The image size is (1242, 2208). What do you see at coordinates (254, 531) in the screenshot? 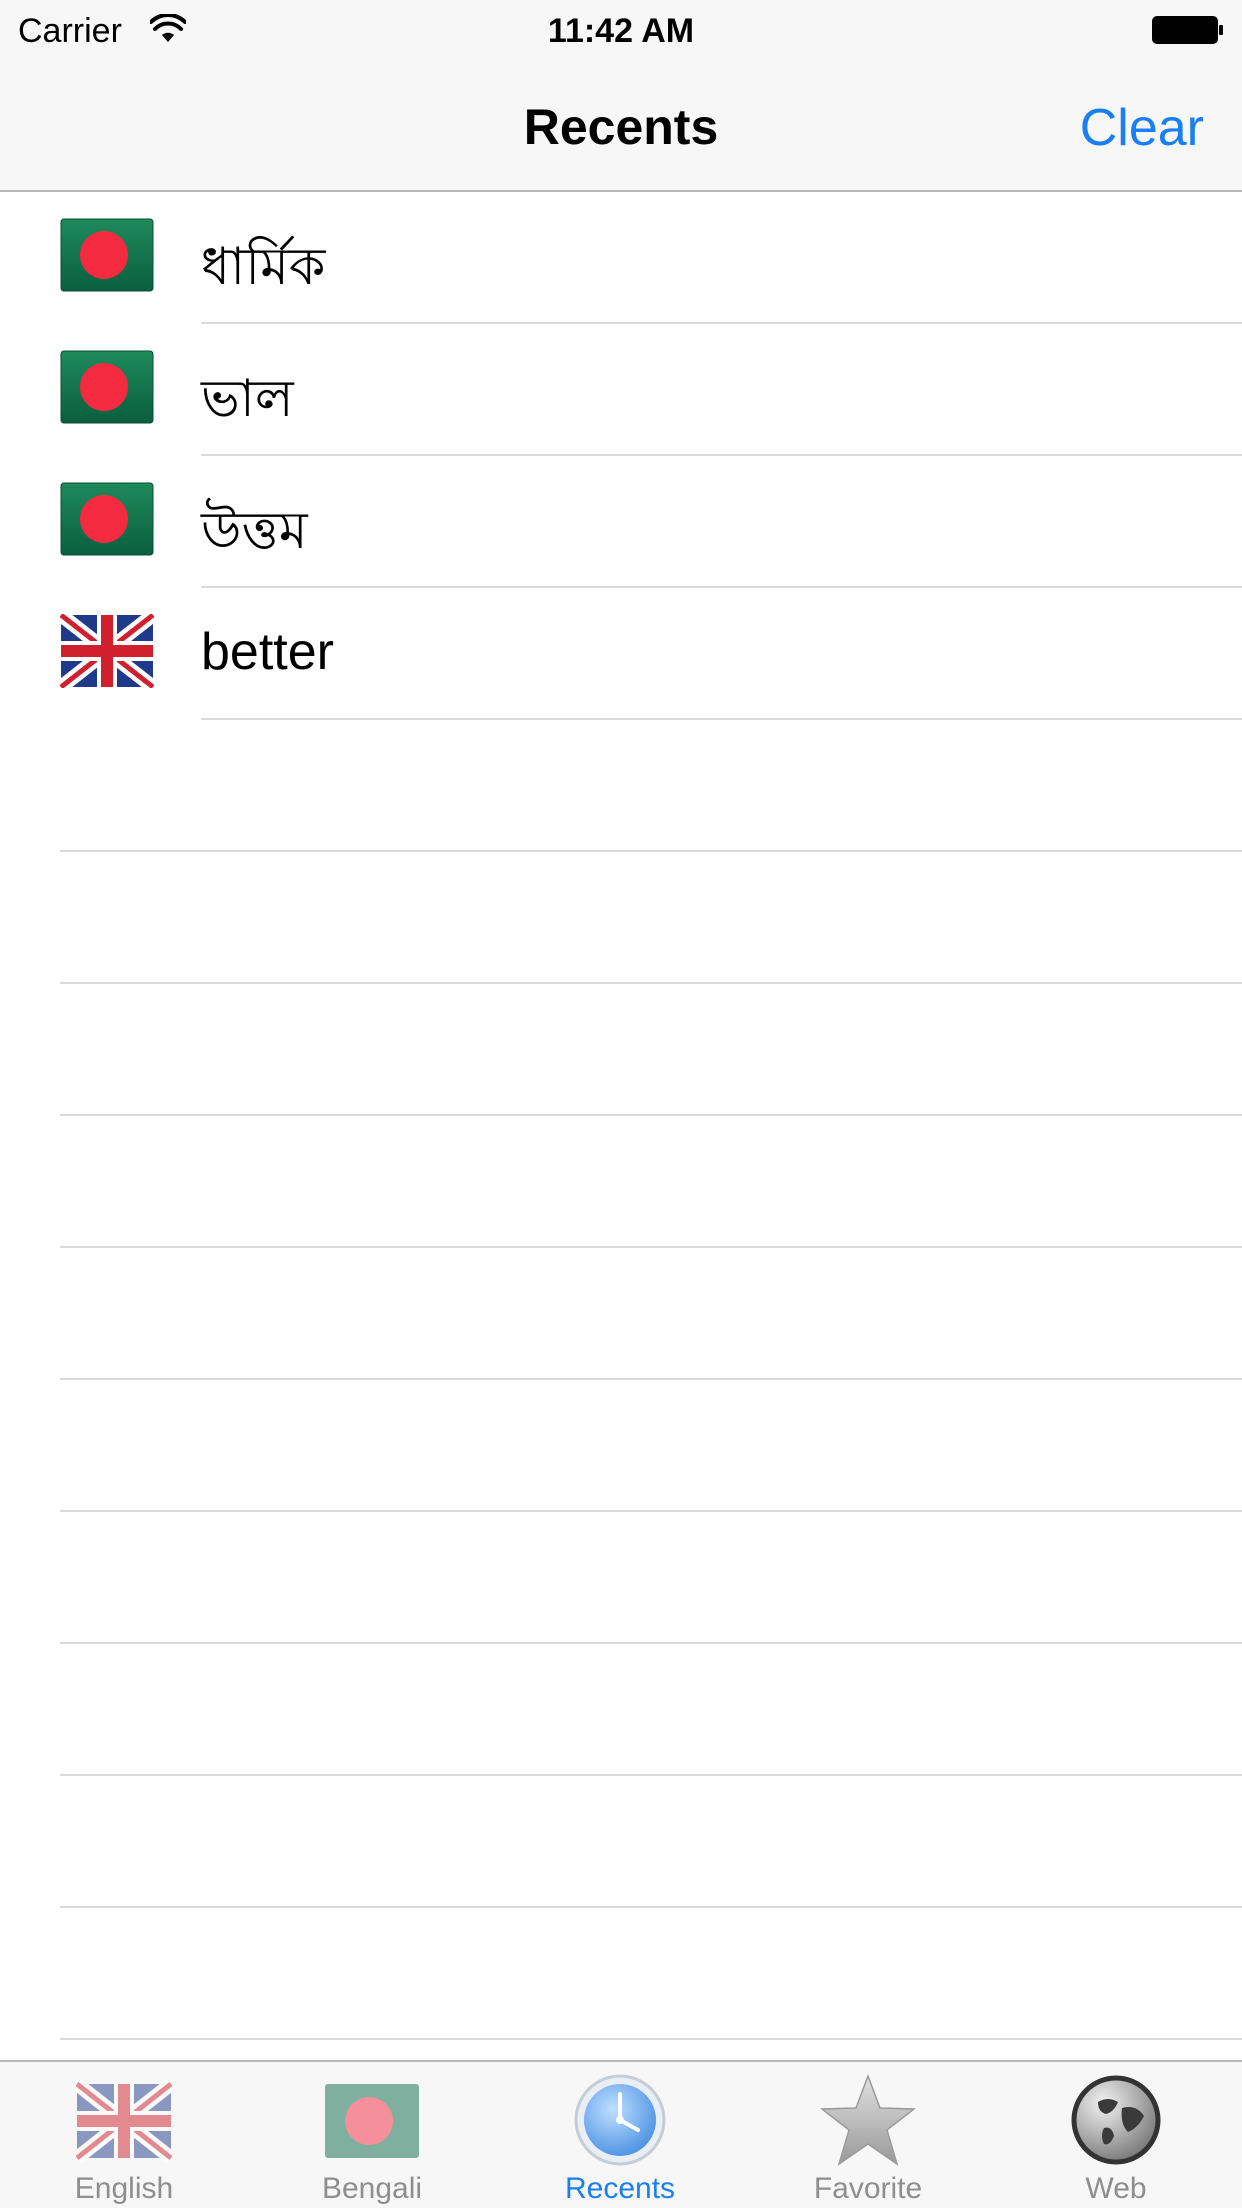
I see `recent-word: উত্তম` at bounding box center [254, 531].